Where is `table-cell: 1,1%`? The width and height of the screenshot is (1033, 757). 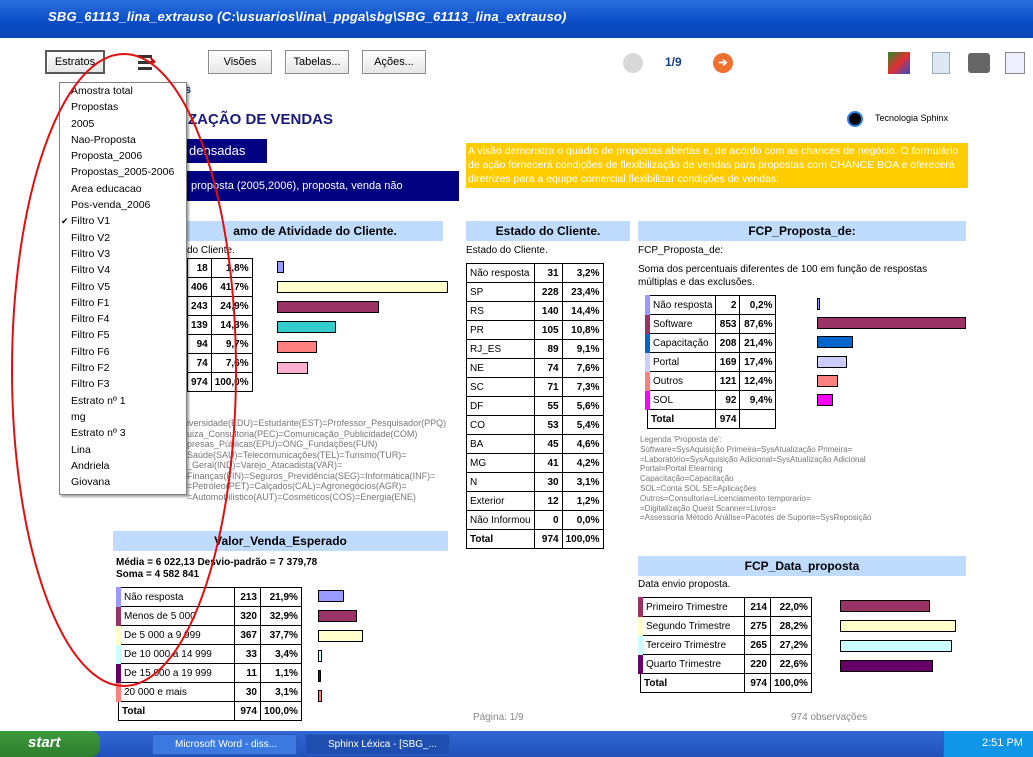
table-cell: 1,1% is located at coordinates (281, 673).